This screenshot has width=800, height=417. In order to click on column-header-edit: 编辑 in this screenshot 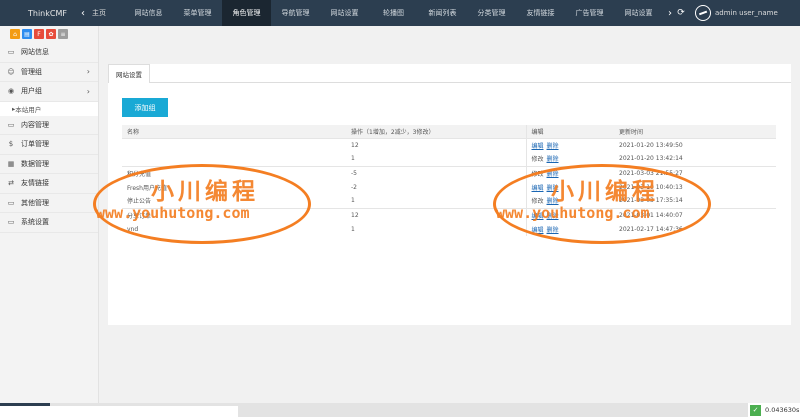, I will do `click(569, 132)`.